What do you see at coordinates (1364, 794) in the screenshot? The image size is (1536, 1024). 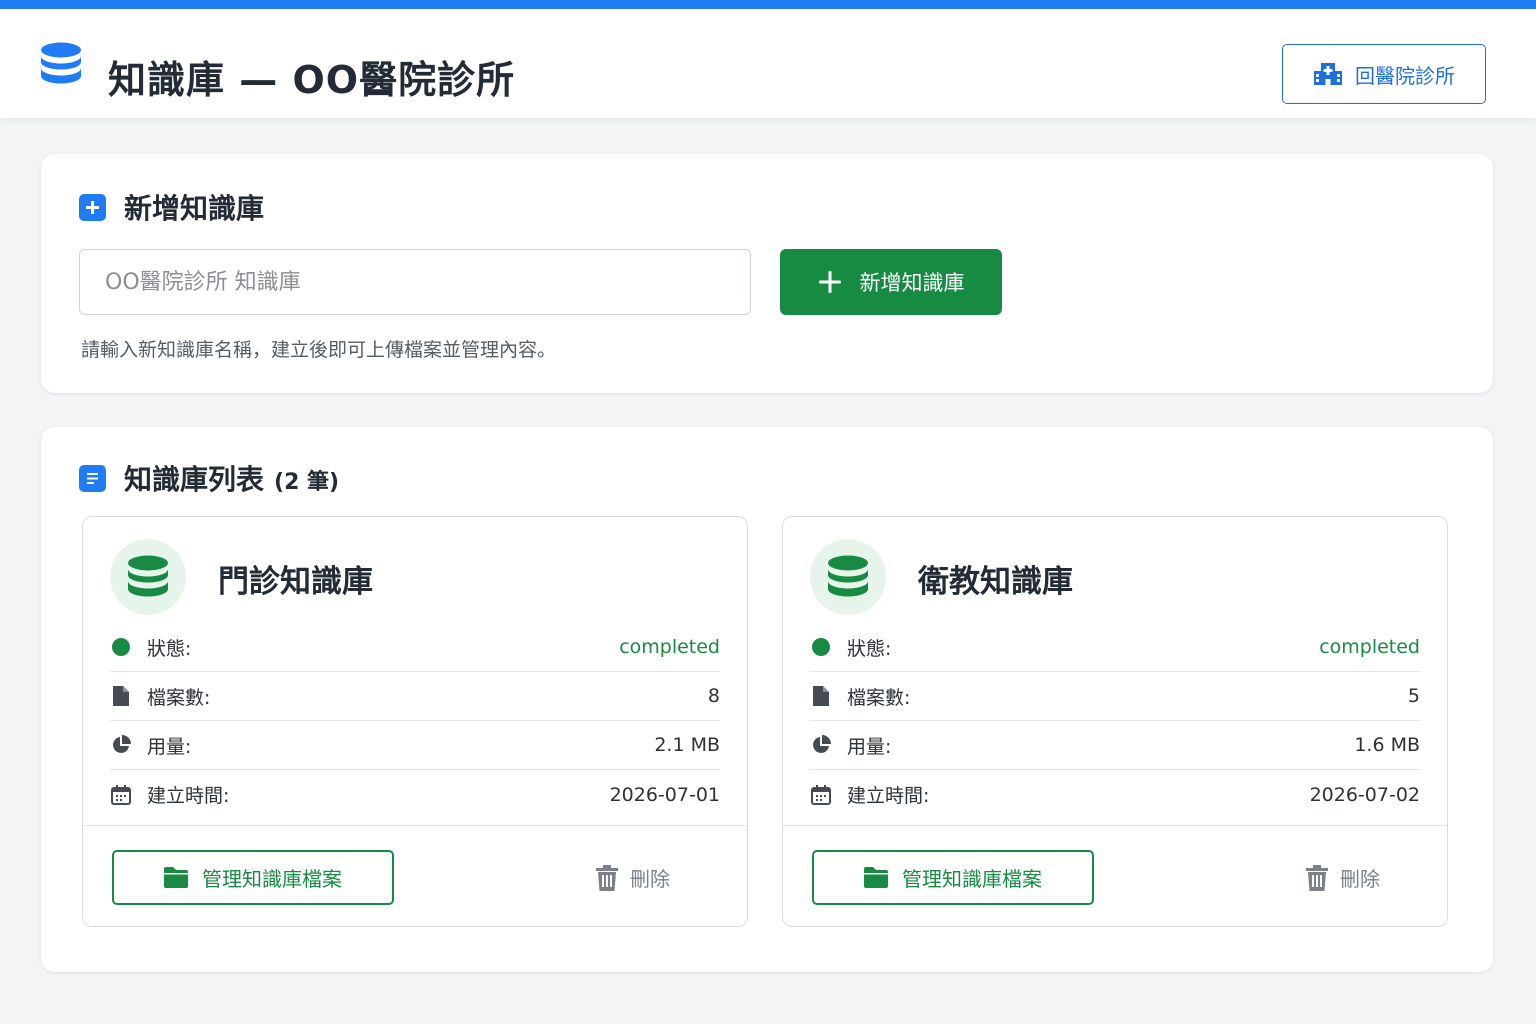 I see `created-time-value: 2026-07-02` at bounding box center [1364, 794].